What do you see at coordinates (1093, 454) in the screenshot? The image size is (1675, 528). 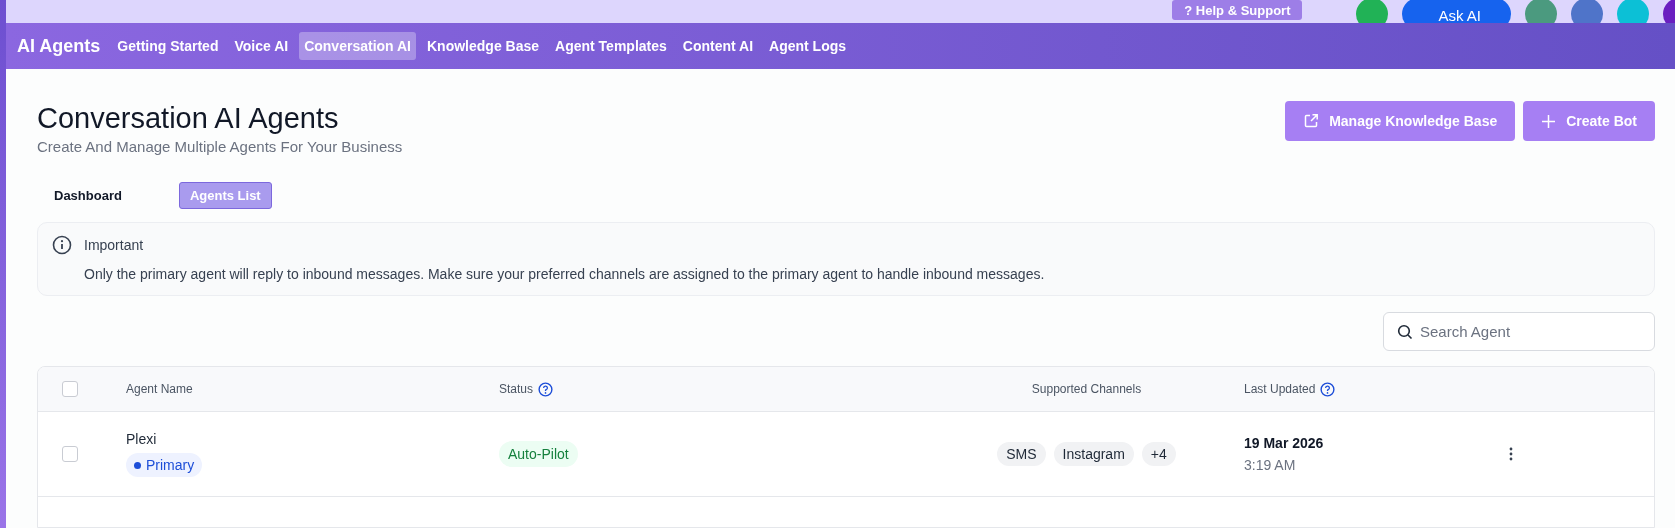 I see `channel-chip: Instagram` at bounding box center [1093, 454].